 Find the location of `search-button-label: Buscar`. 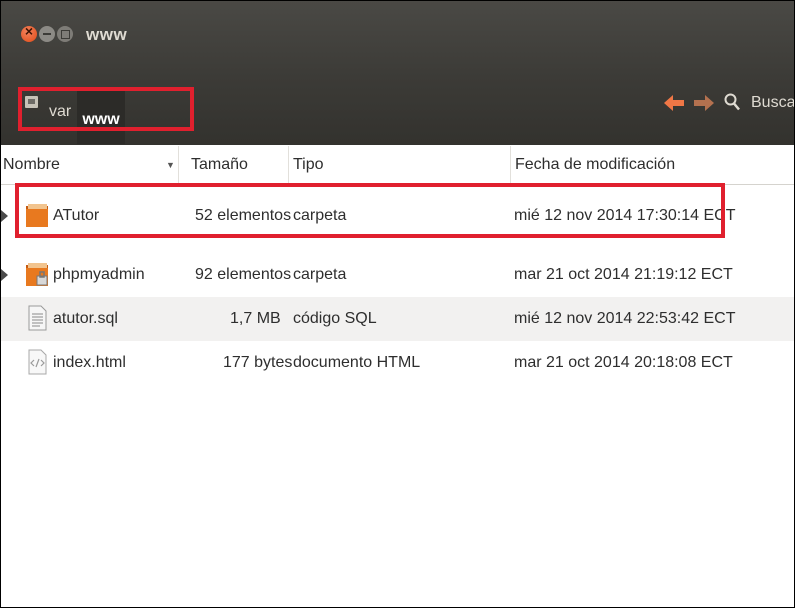

search-button-label: Buscar is located at coordinates (772, 103).